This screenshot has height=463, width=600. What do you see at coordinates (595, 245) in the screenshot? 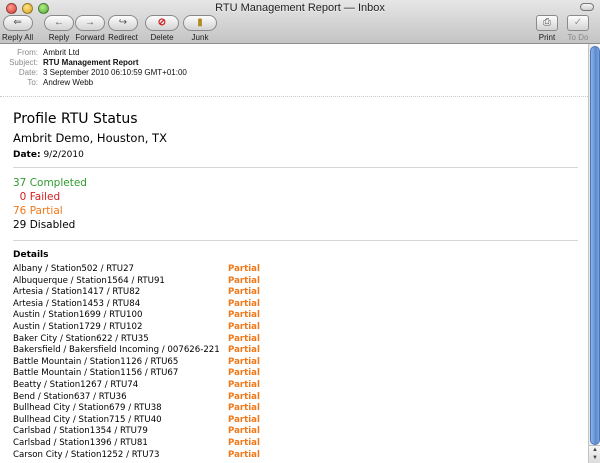
I see `scrollbar-thumb` at bounding box center [595, 245].